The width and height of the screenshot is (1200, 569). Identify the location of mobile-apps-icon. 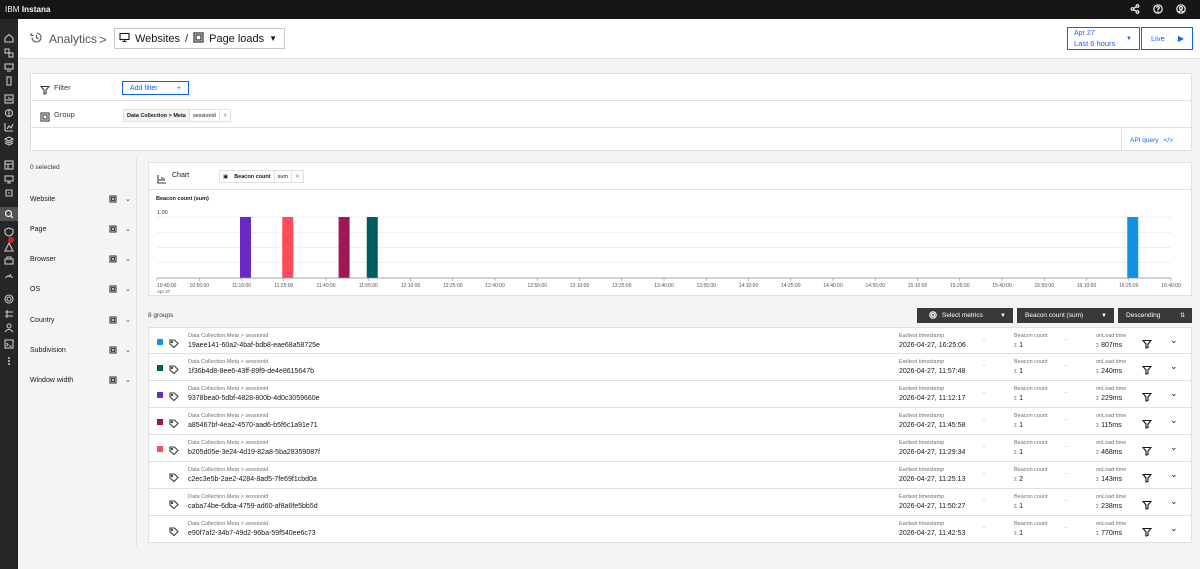
(9, 79).